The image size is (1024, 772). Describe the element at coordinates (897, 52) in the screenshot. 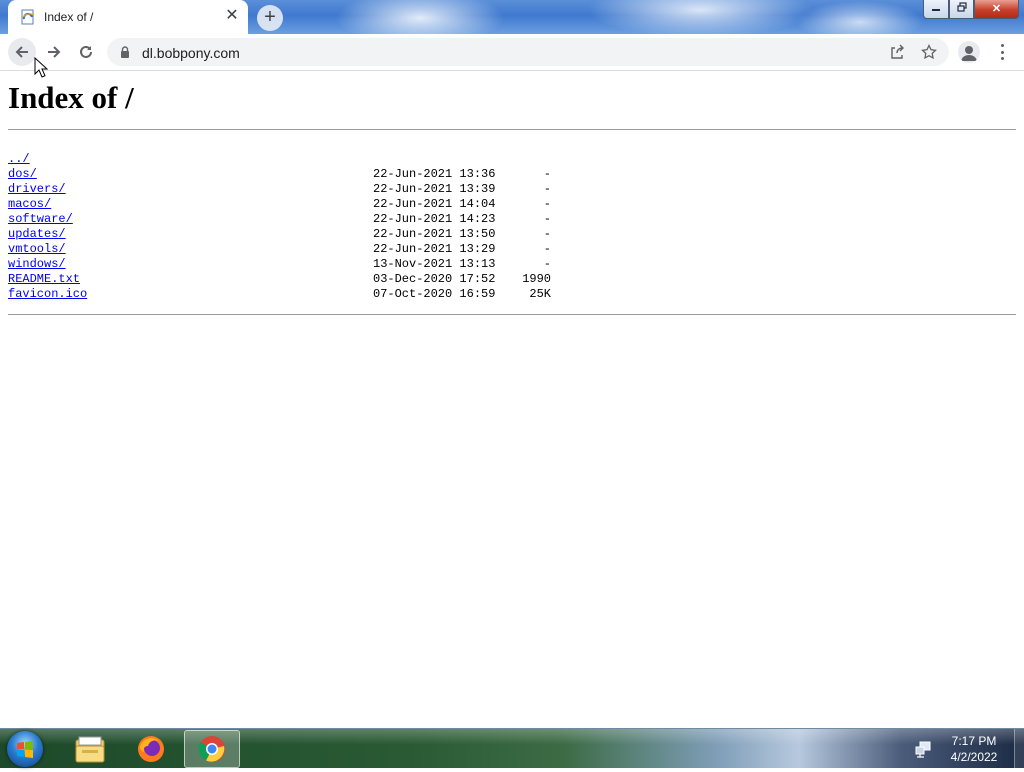

I see `share-icon` at that location.